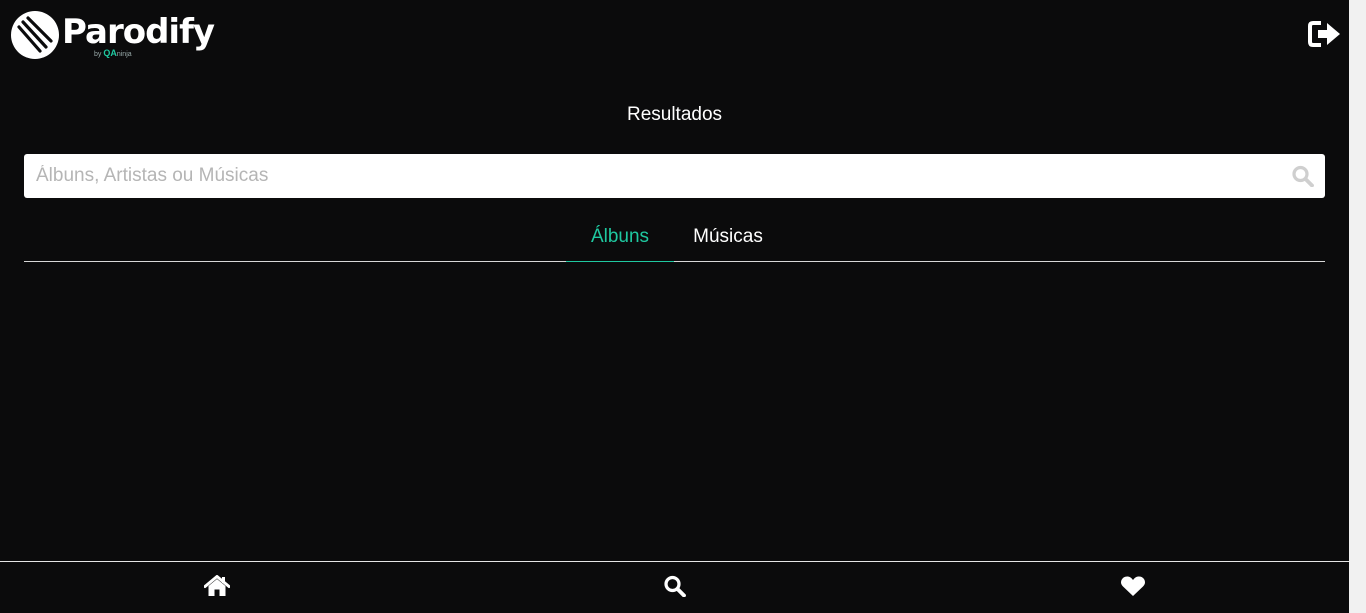 The width and height of the screenshot is (1366, 613). What do you see at coordinates (110, 53) in the screenshot?
I see `brand-partner-text: QA` at bounding box center [110, 53].